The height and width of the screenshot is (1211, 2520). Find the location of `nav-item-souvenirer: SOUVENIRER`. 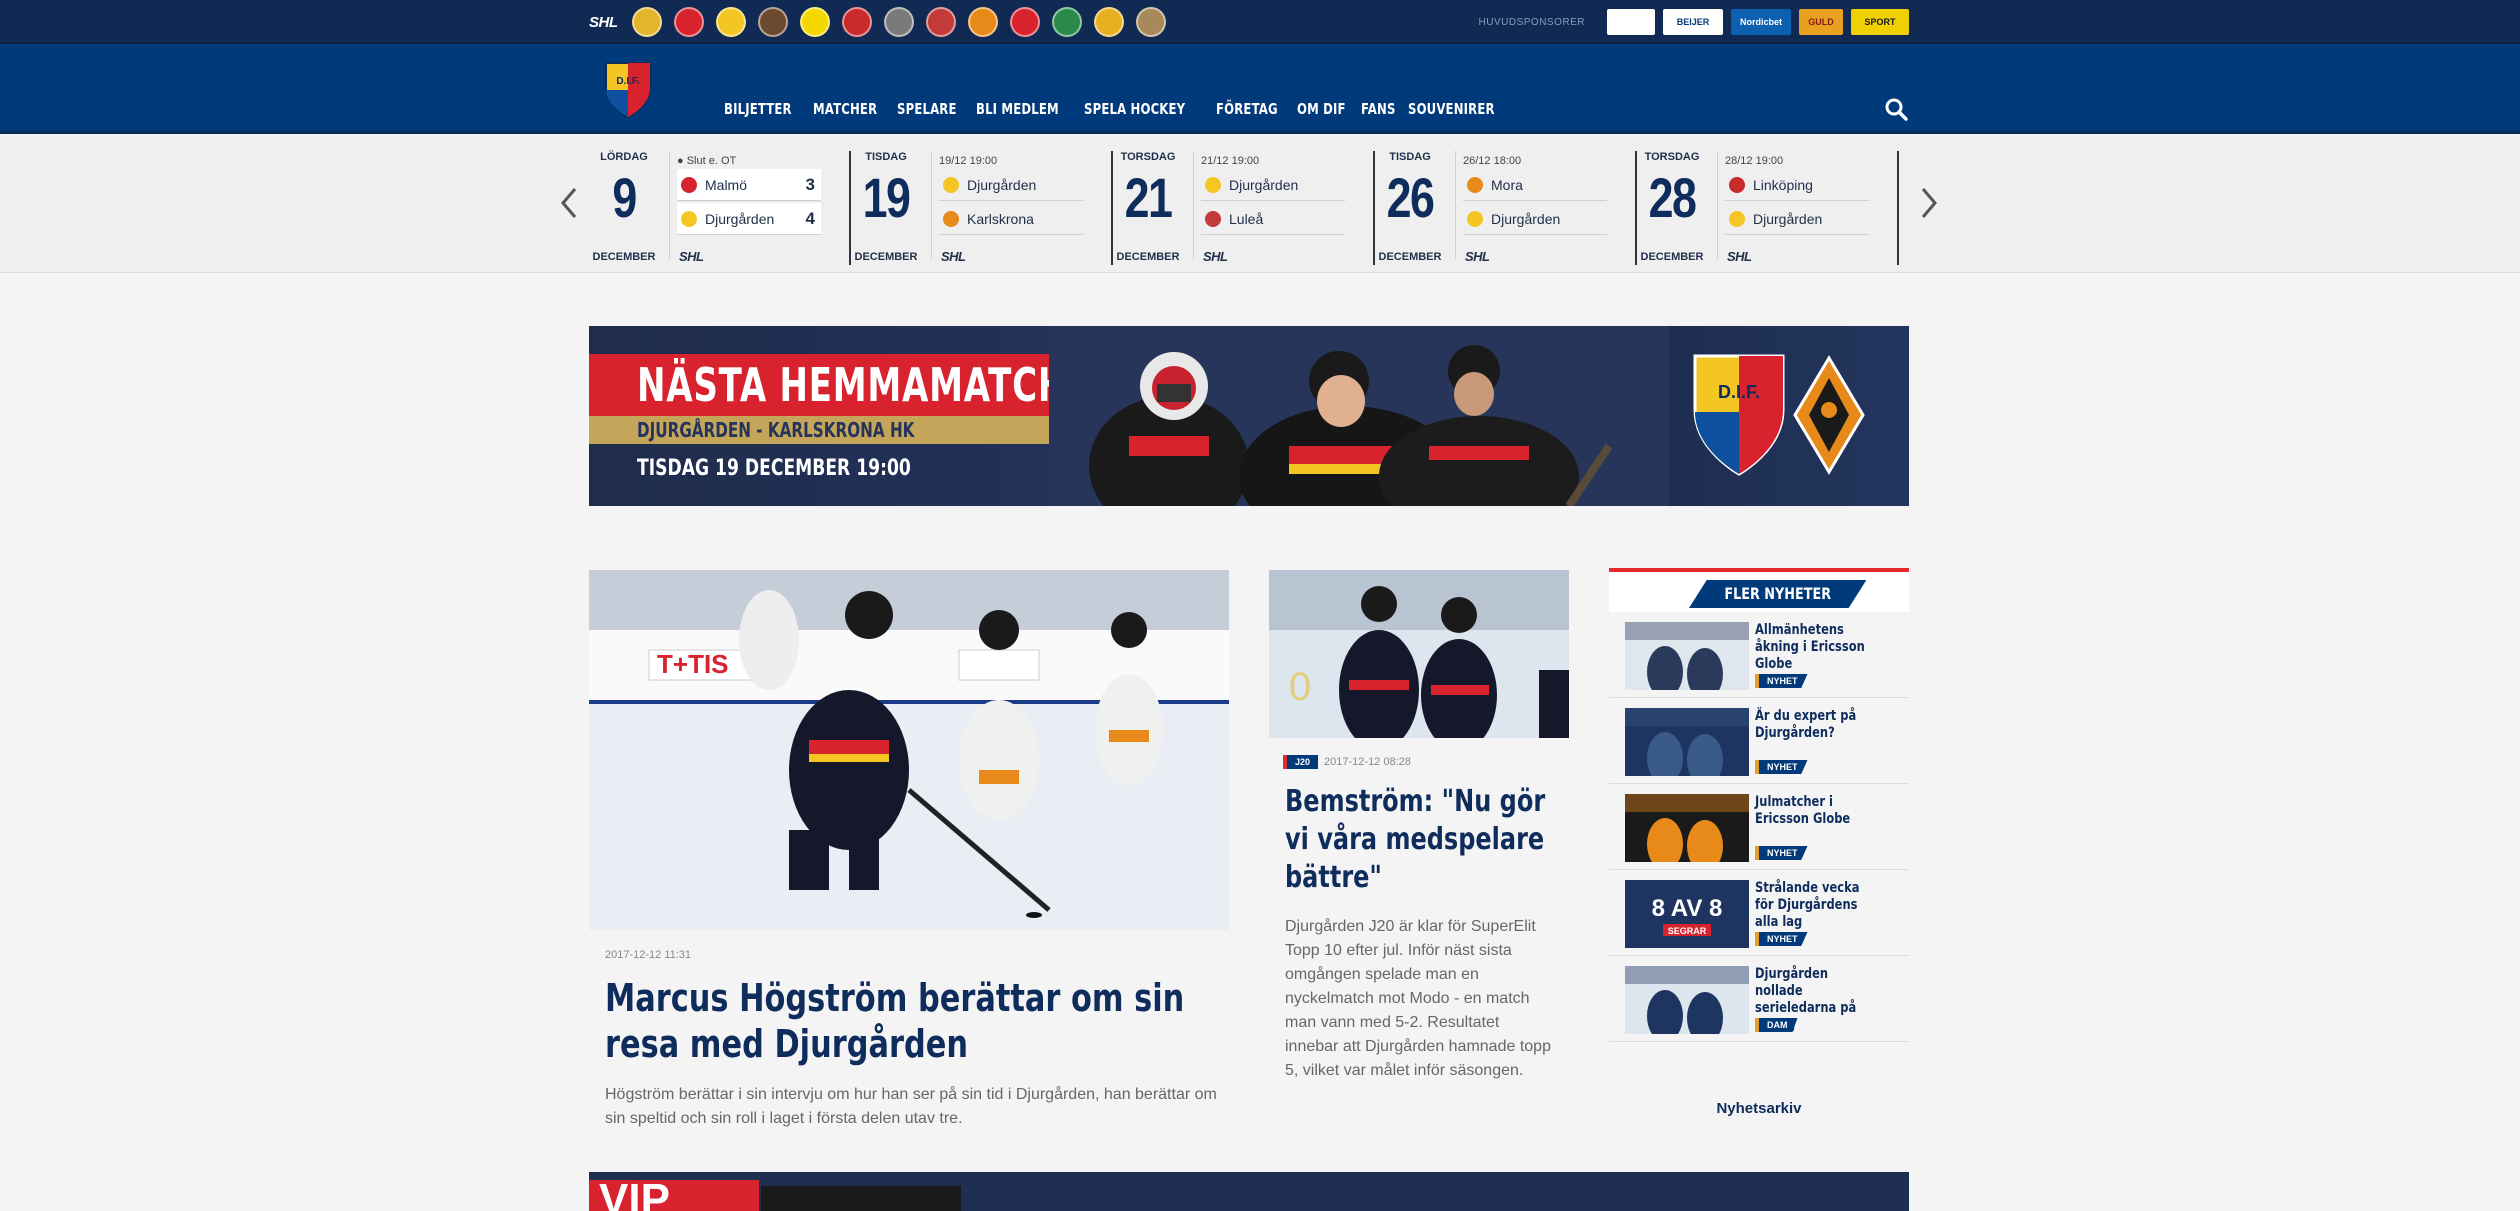

nav-item-souvenirer: SOUVENIRER is located at coordinates (1451, 109).